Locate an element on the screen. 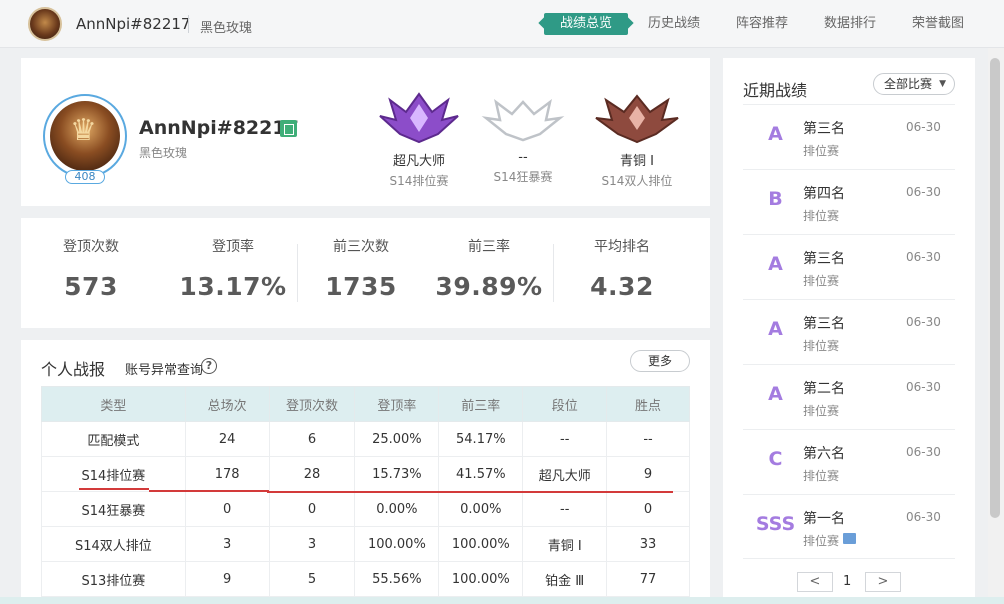  table-row: S13排位赛 9 5 55.56% 100.00% 铂金 Ⅲ 77 is located at coordinates (365, 579).